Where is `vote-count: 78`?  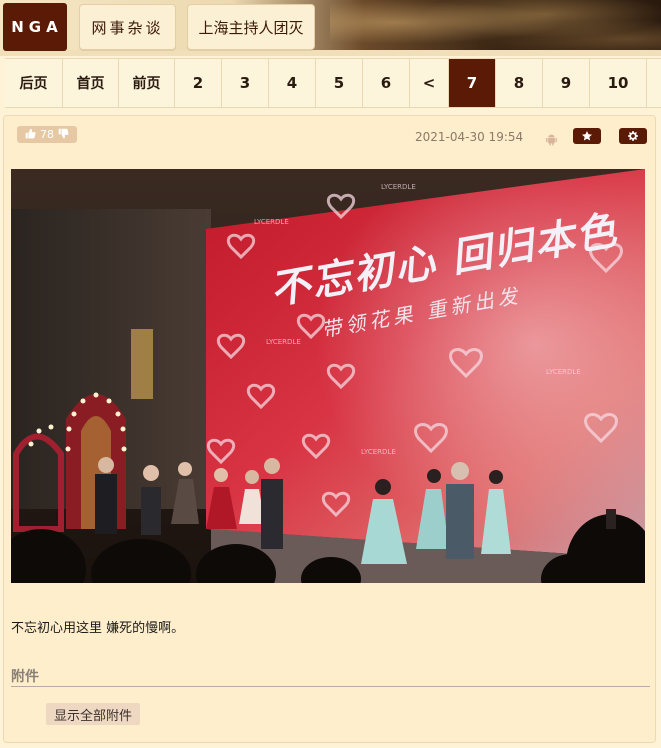
vote-count: 78 is located at coordinates (47, 134).